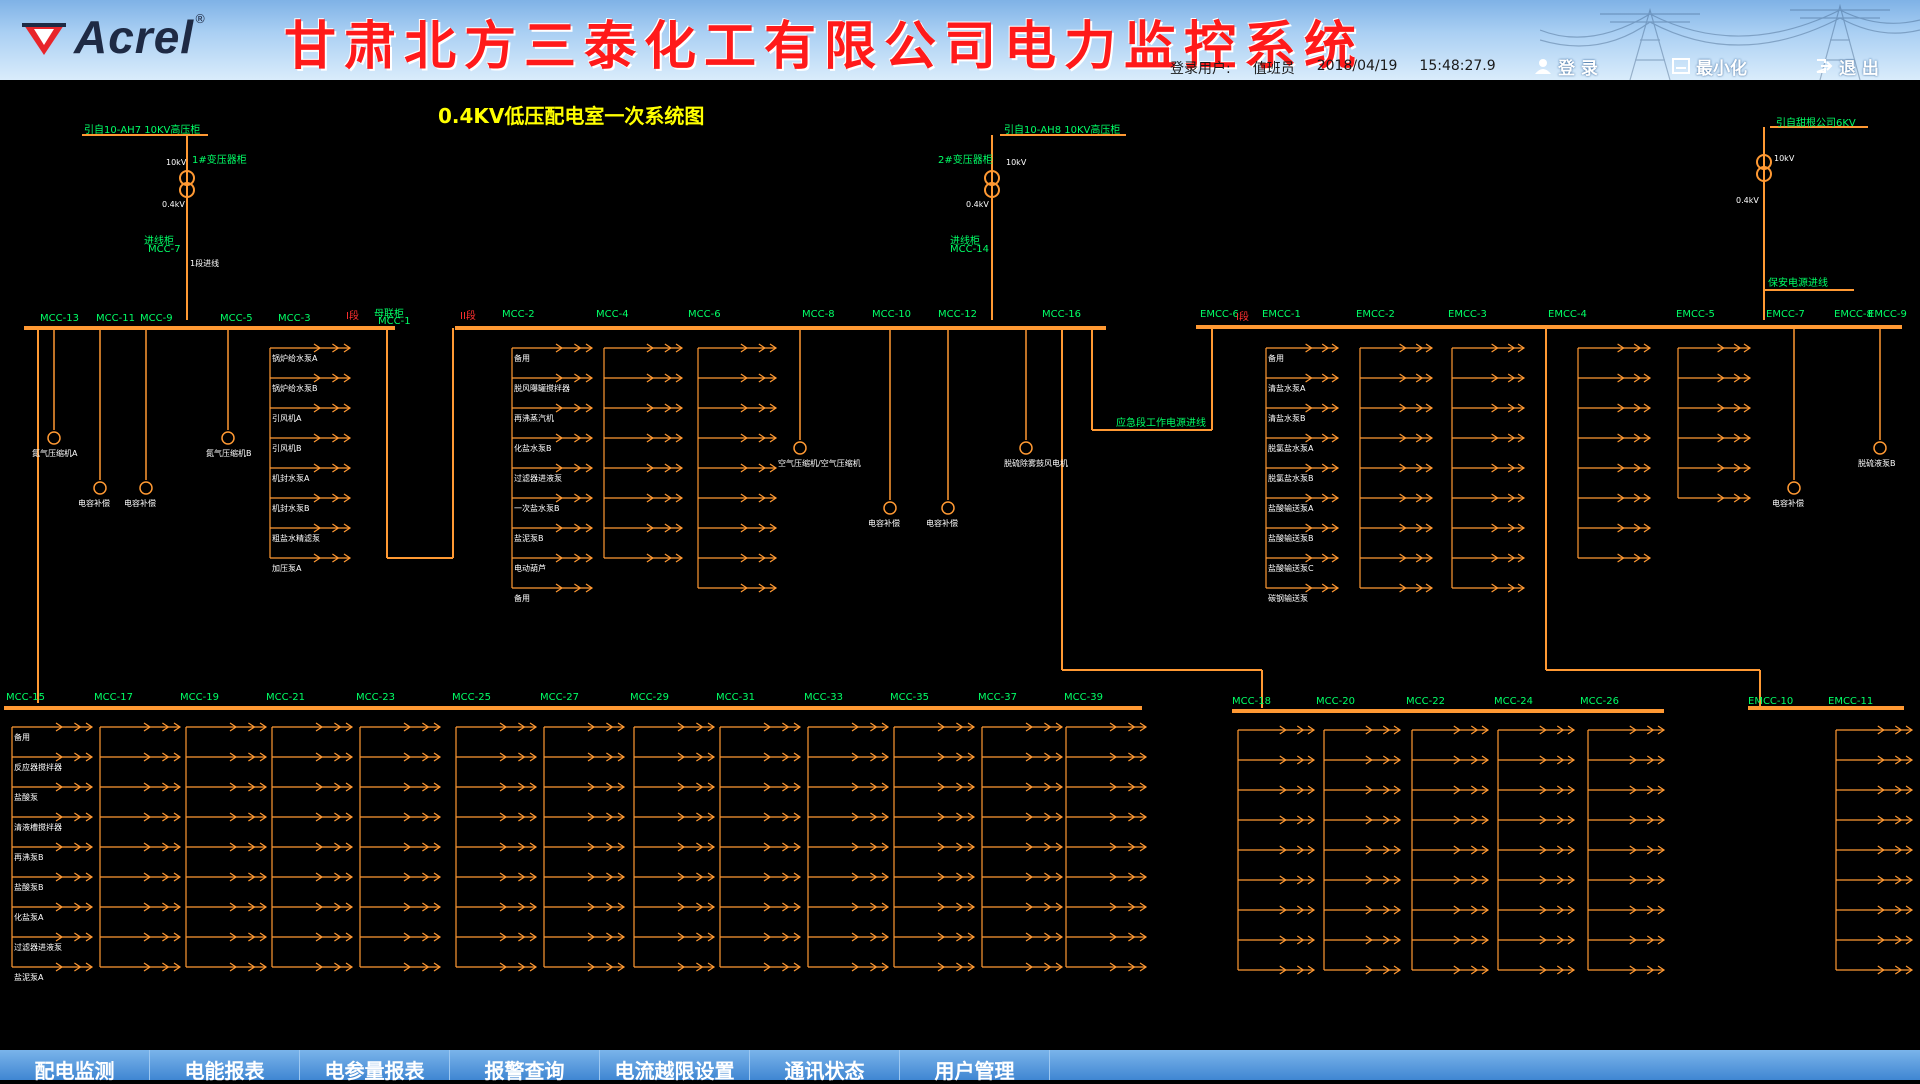 Image resolution: width=1920 pixels, height=1084 pixels. I want to click on mcc3-feeder-6: 粗盐水精滤泵, so click(296, 538).